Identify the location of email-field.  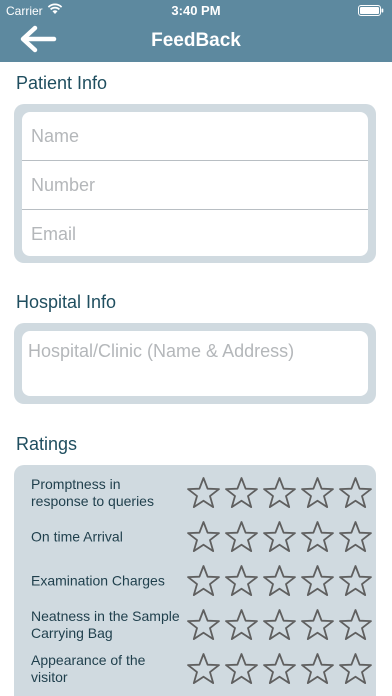
(195, 234).